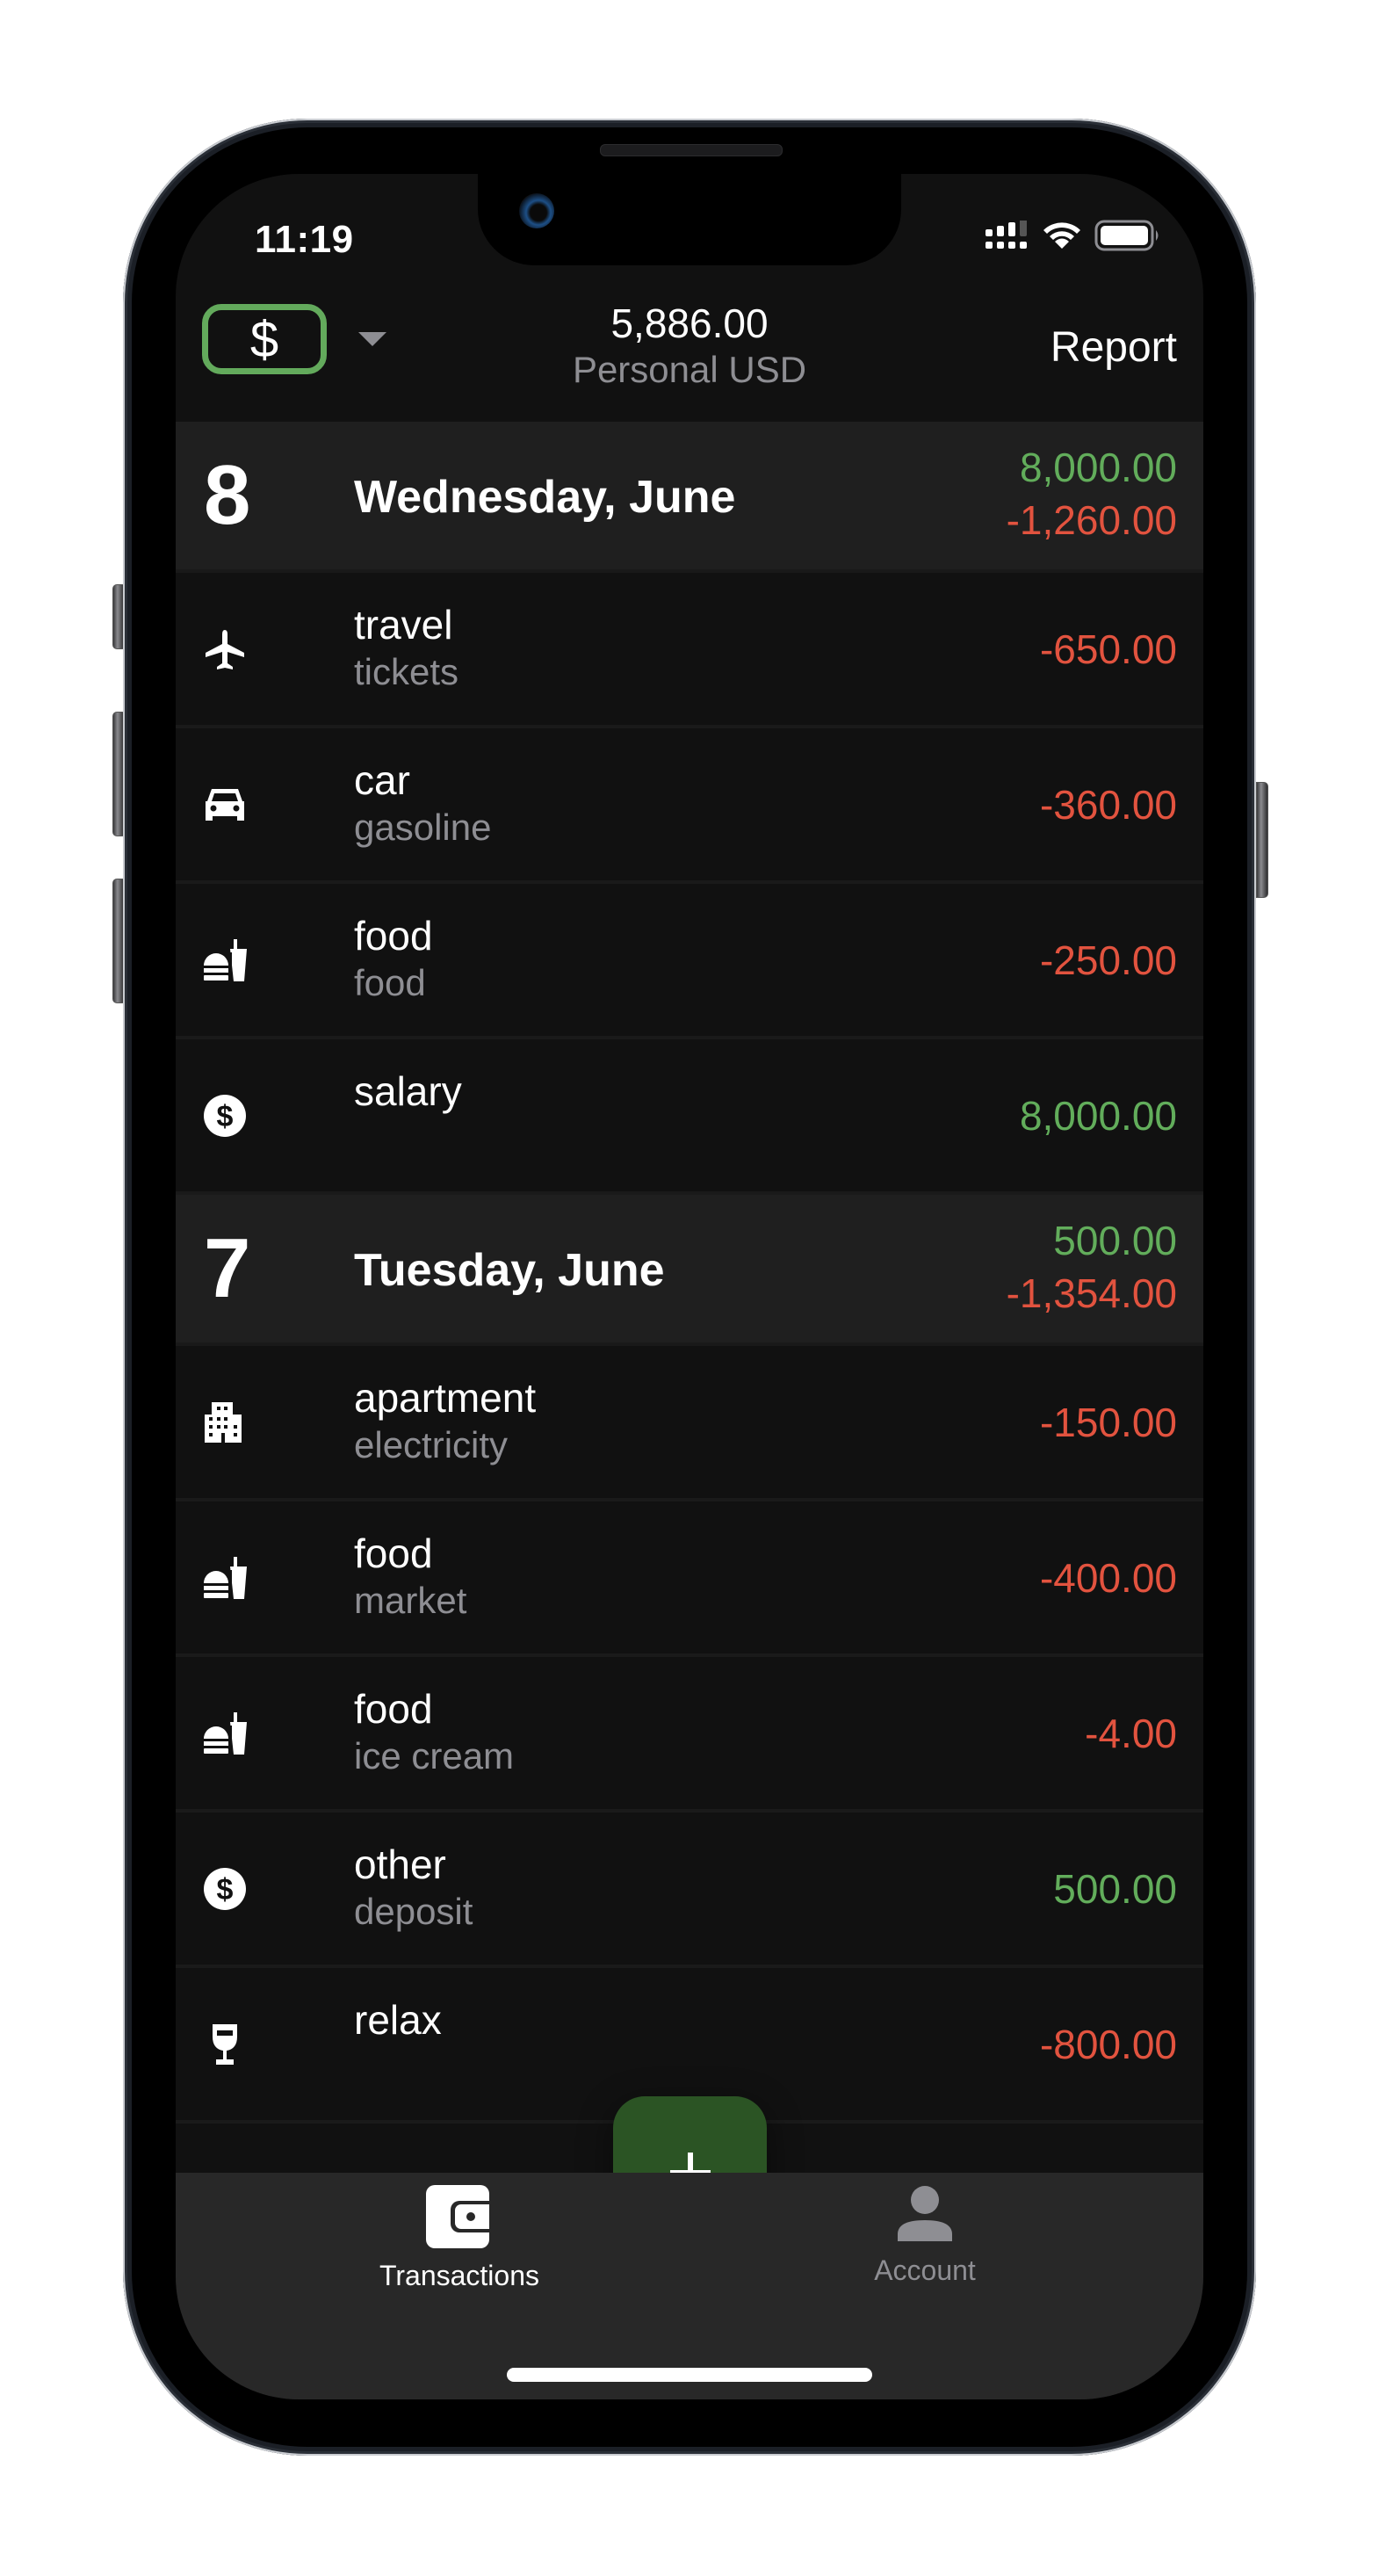  What do you see at coordinates (925, 2270) in the screenshot?
I see `tab-account-label: Account` at bounding box center [925, 2270].